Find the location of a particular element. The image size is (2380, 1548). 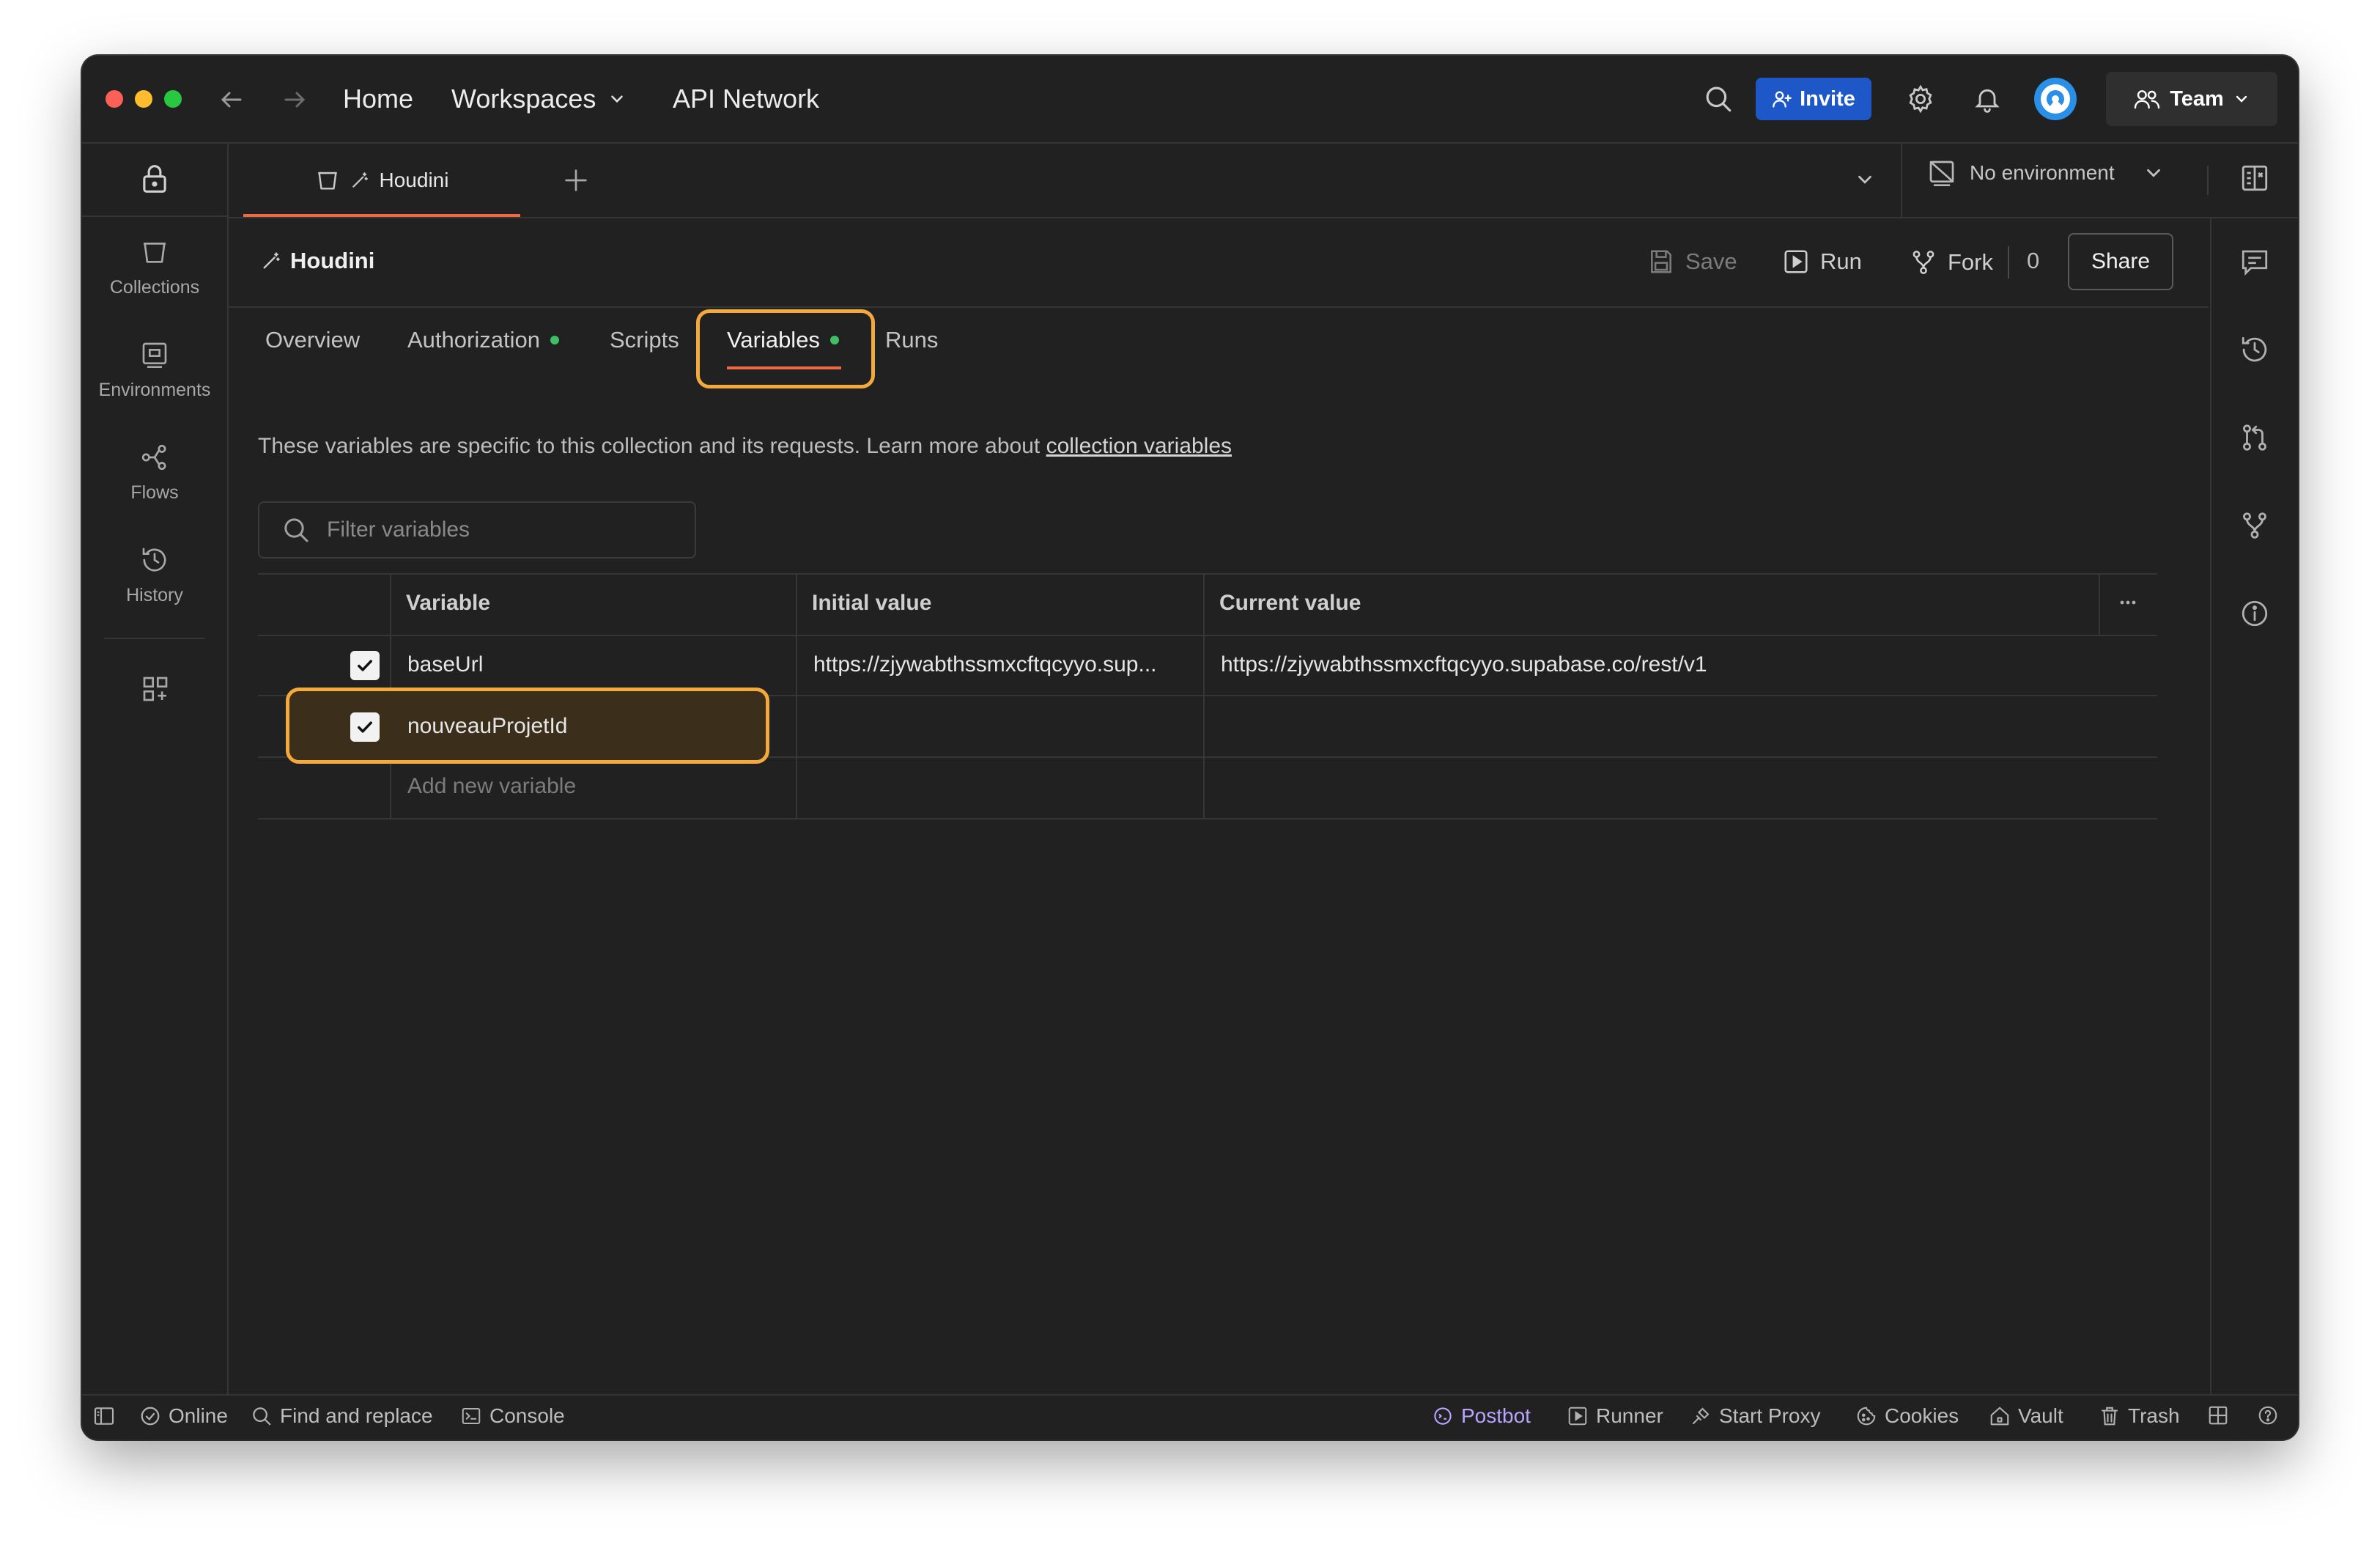

no-environment-icon is located at coordinates (1941, 174).